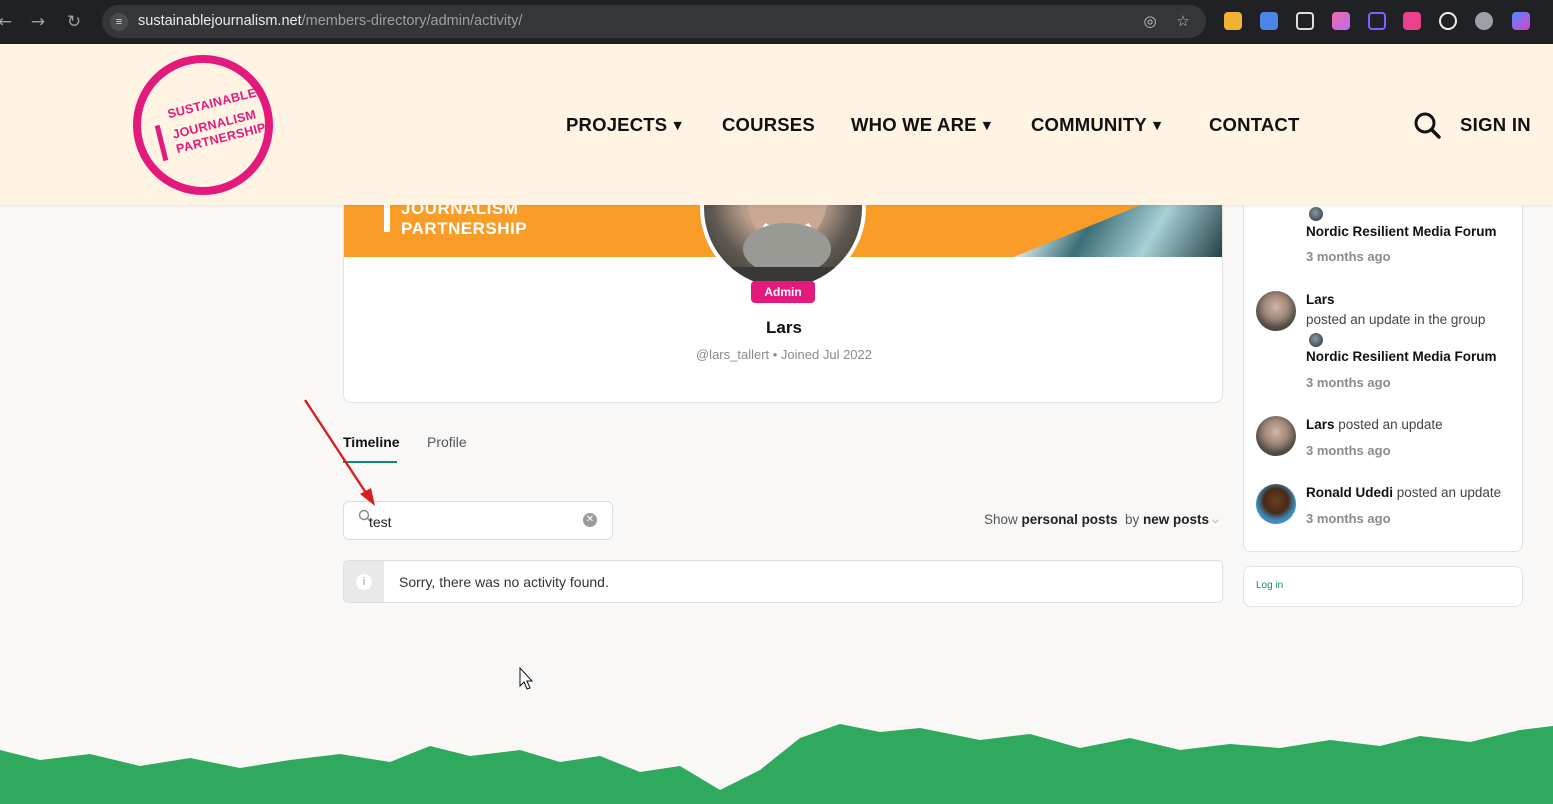  I want to click on annotation-arrow-head, so click(367, 497).